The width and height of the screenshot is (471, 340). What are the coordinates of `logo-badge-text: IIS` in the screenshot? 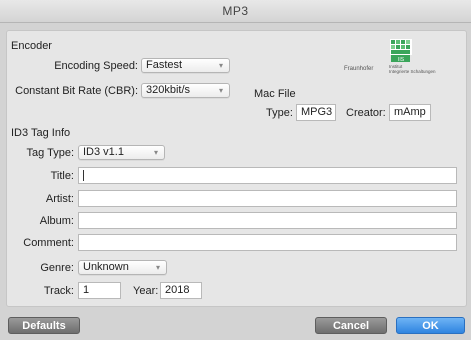 It's located at (401, 60).